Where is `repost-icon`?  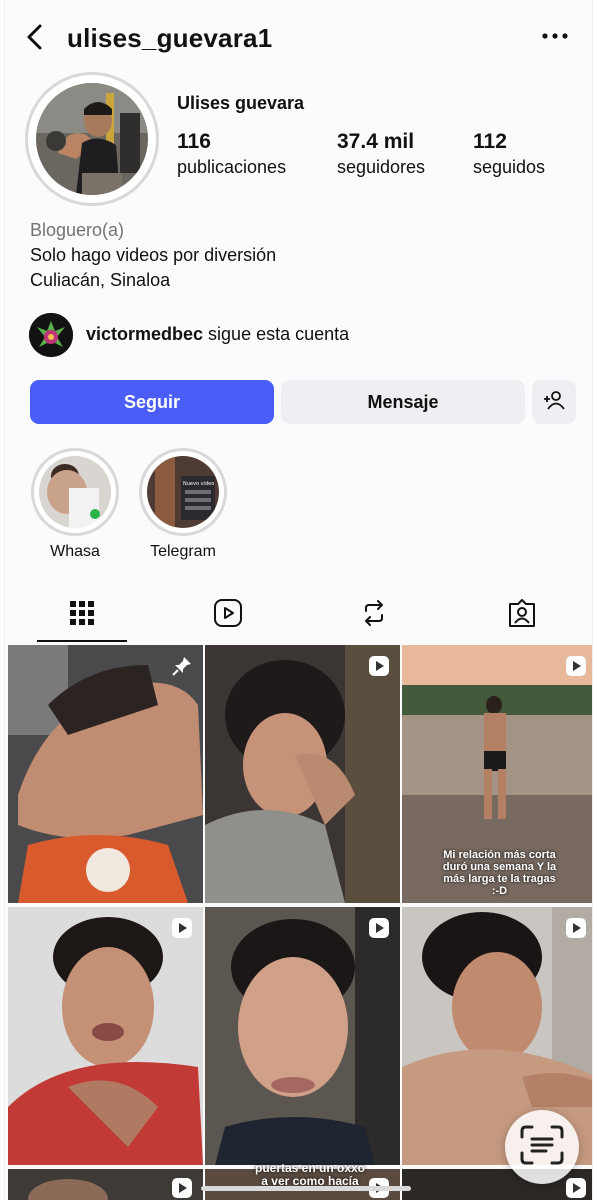 repost-icon is located at coordinates (374, 615).